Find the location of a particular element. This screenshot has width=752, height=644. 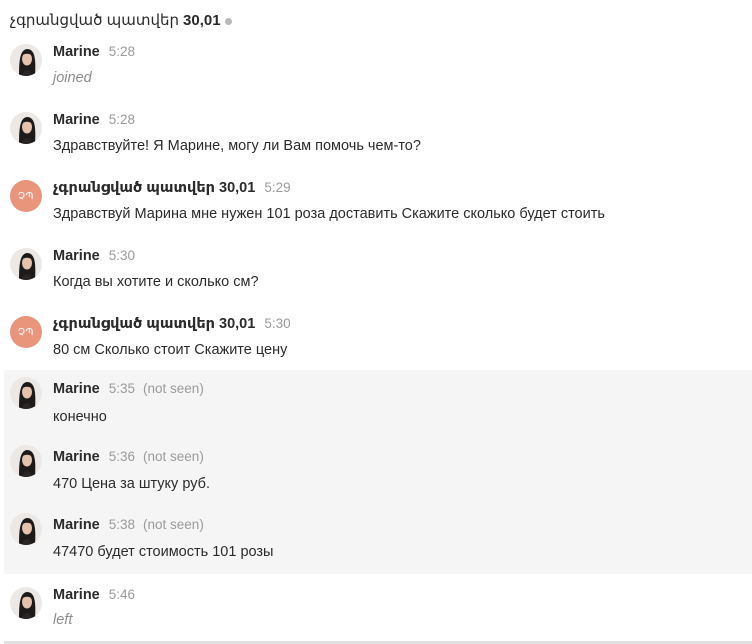

message-text: 470 Цена за штуку руб. is located at coordinates (131, 484).